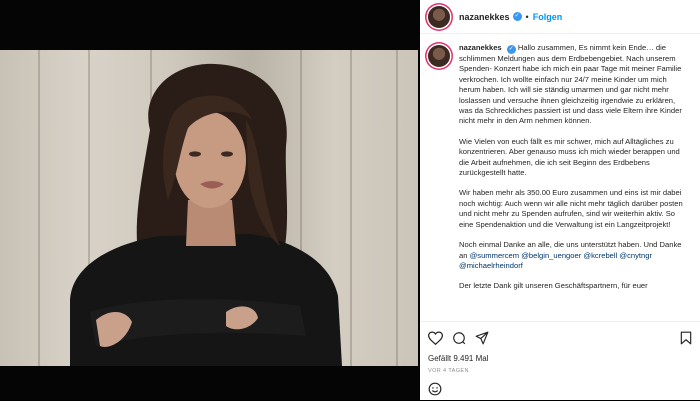 Image resolution: width=700 pixels, height=401 pixels. Describe the element at coordinates (548, 17) in the screenshot. I see `follow-button: Folgen` at that location.